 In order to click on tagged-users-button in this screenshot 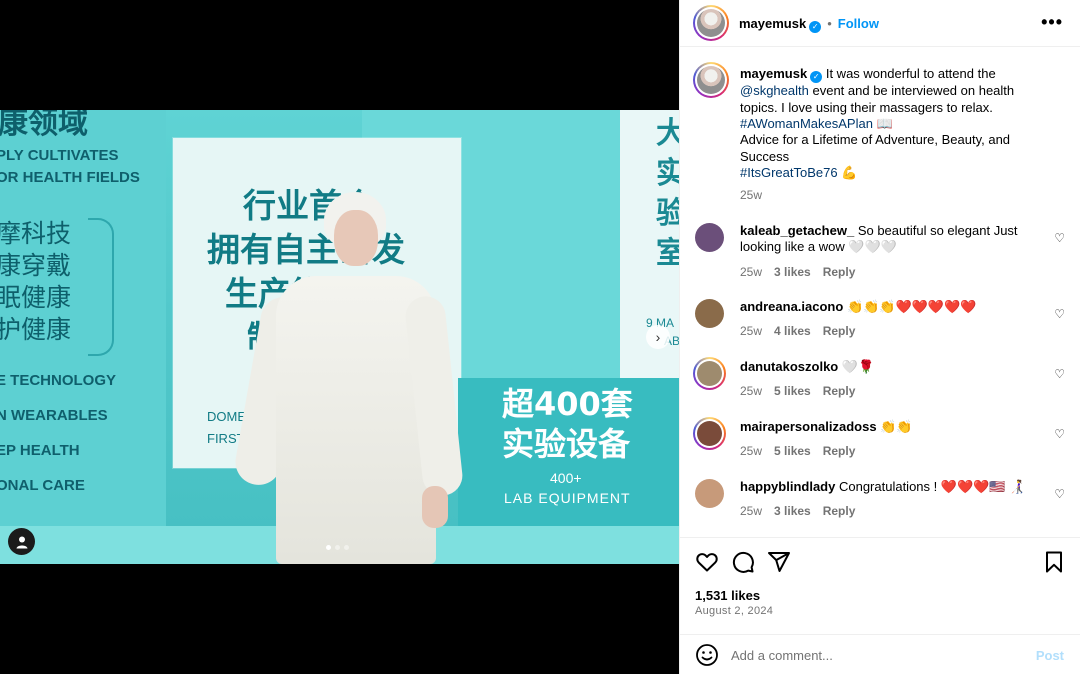, I will do `click(21, 541)`.